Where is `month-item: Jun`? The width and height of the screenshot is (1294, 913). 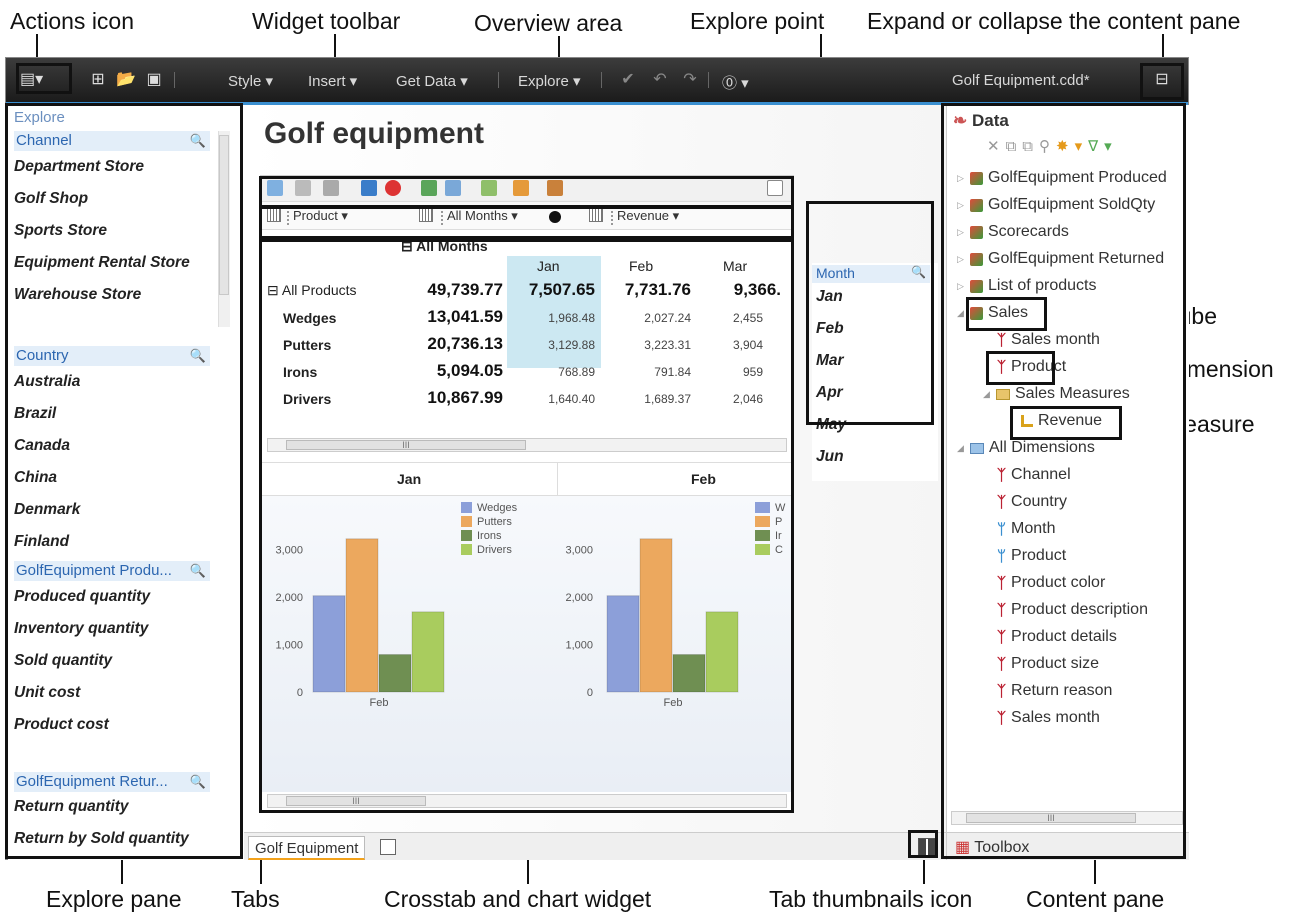 month-item: Jun is located at coordinates (830, 457).